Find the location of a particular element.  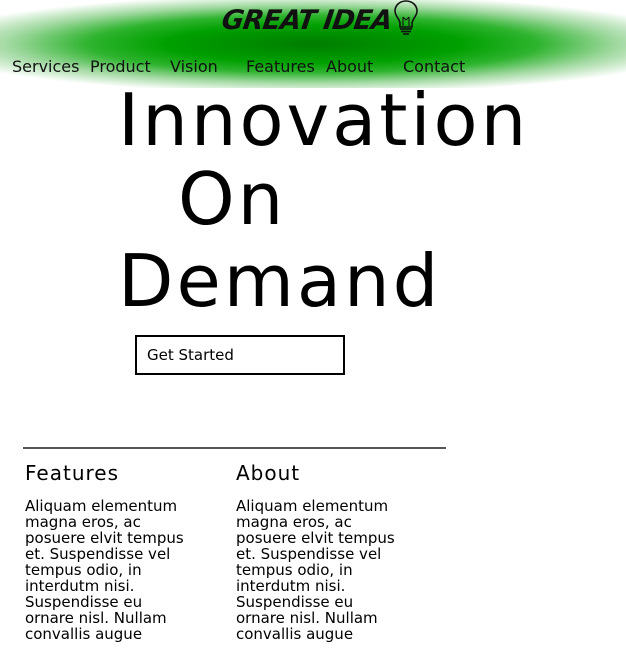

nav-features: Features is located at coordinates (280, 67).